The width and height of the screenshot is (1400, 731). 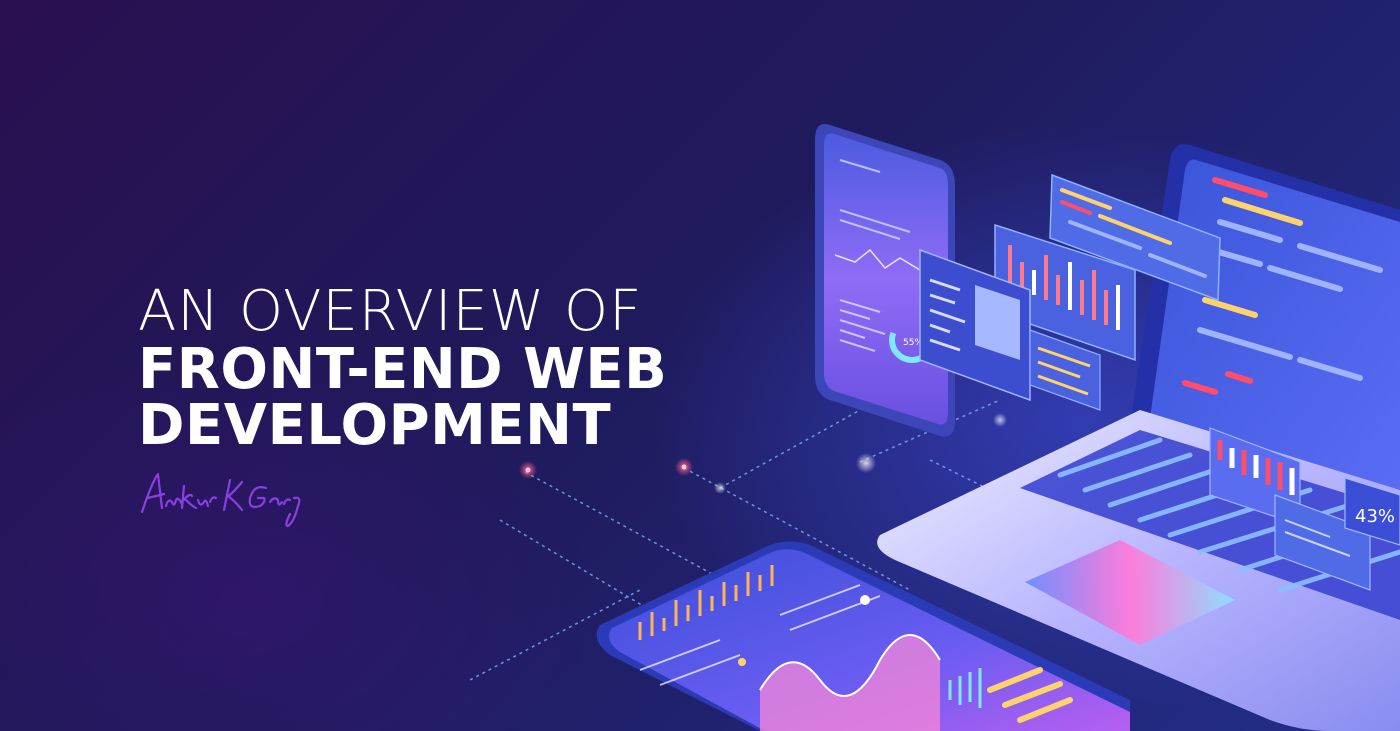 What do you see at coordinates (390, 311) in the screenshot?
I see `title-line-overview: AN OVERVIEW OF` at bounding box center [390, 311].